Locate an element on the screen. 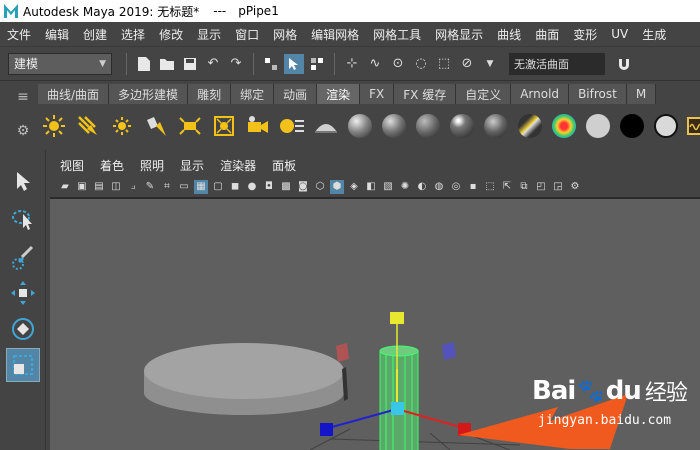 The width and height of the screenshot is (700, 450). menu-file: 文件 is located at coordinates (19, 34).